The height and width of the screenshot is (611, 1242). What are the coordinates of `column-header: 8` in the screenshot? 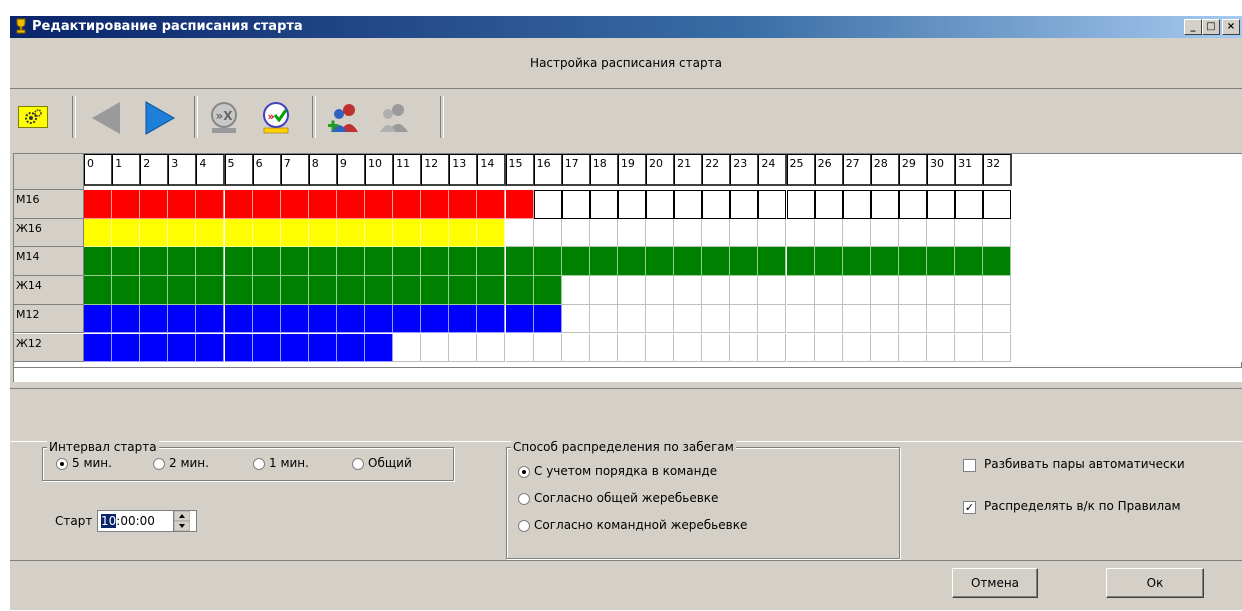 It's located at (323, 170).